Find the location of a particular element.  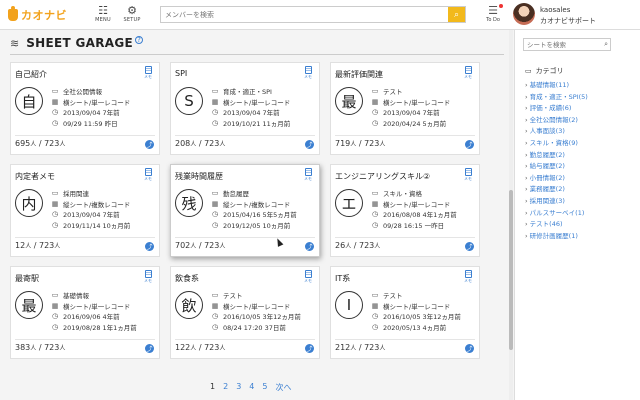

category-item: 育成・適正・SPI(5) is located at coordinates (556, 98).